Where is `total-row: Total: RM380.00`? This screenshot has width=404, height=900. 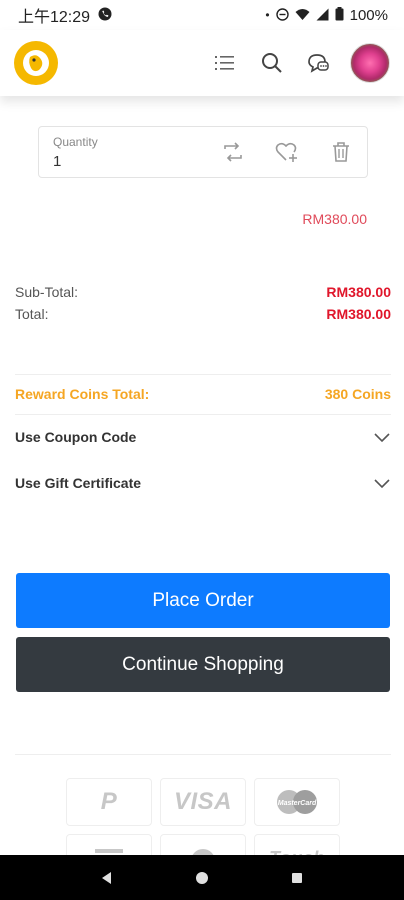
total-row: Total: RM380.00 is located at coordinates (203, 314).